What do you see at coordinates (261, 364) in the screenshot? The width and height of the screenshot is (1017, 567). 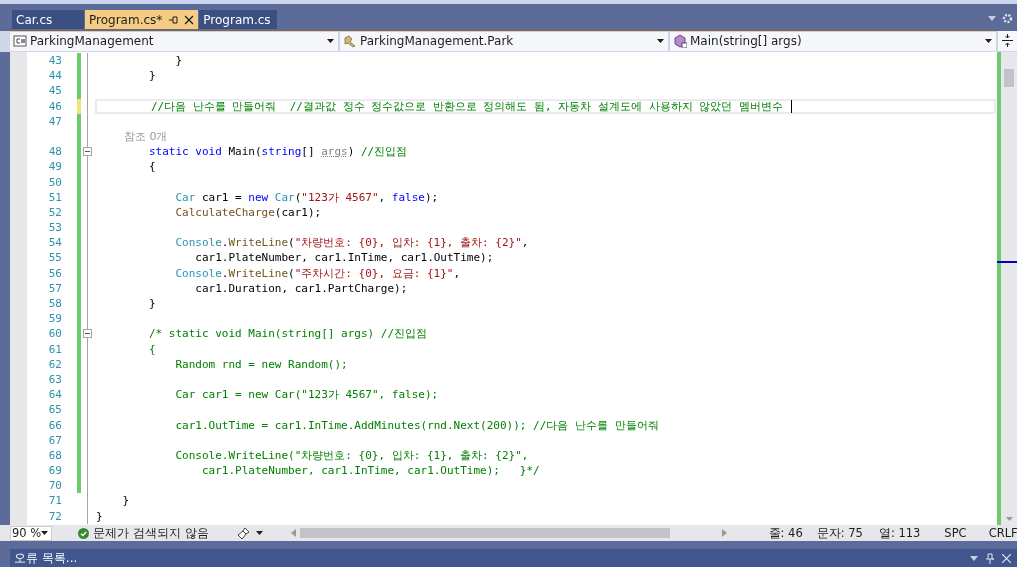 I see `code-line: Random rnd = new Random();` at bounding box center [261, 364].